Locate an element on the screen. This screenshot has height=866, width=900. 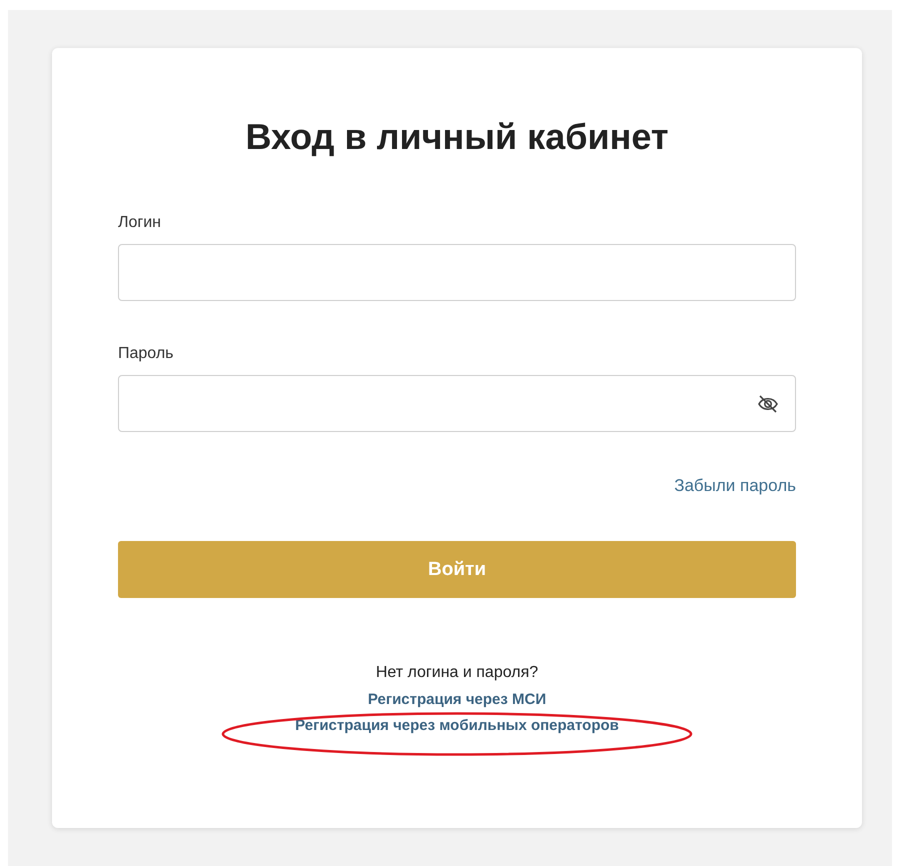
forgot-password-link: Забыли пароль is located at coordinates (735, 486).